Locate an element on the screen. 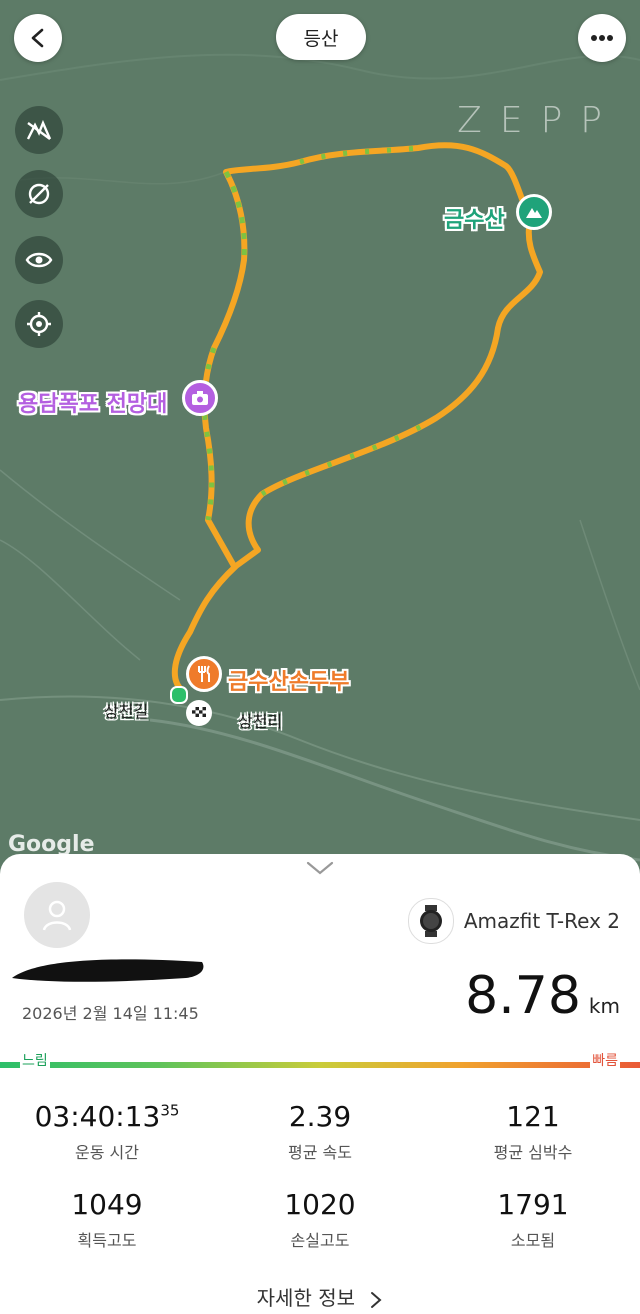 This screenshot has width=640, height=1314. stat-avg-heart-rate: 121 평균 심박수 is located at coordinates (533, 1131).